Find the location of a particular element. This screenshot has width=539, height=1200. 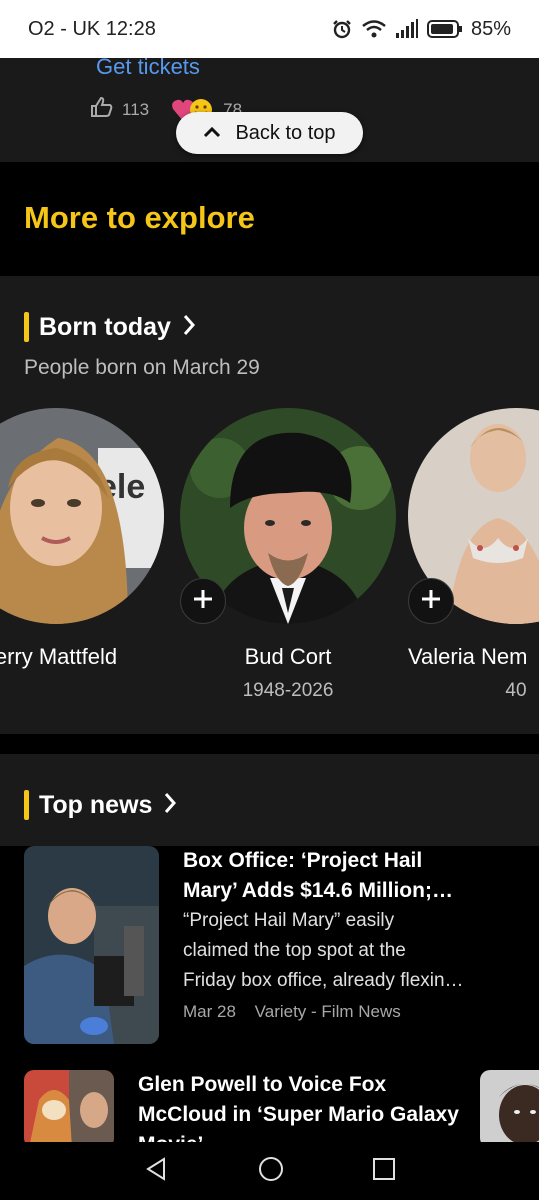

top-news-title: Top news is located at coordinates (96, 804).